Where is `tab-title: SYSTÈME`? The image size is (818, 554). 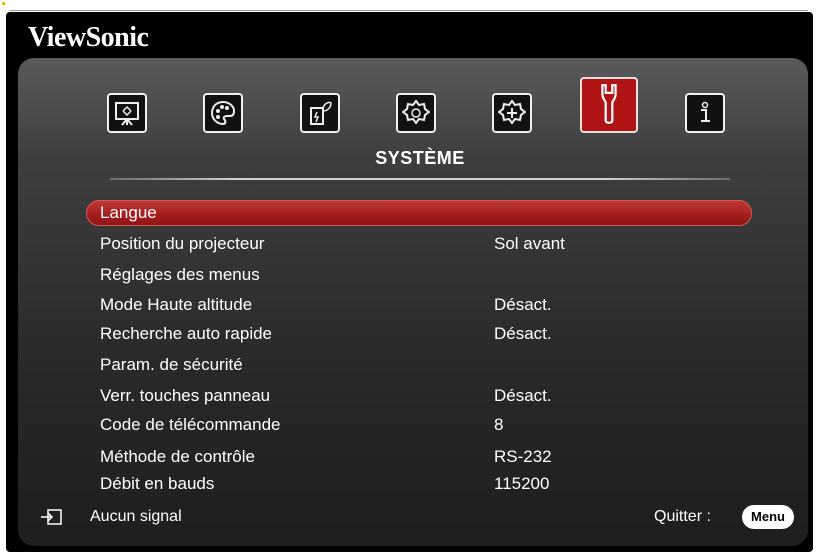
tab-title: SYSTÈME is located at coordinates (420, 158).